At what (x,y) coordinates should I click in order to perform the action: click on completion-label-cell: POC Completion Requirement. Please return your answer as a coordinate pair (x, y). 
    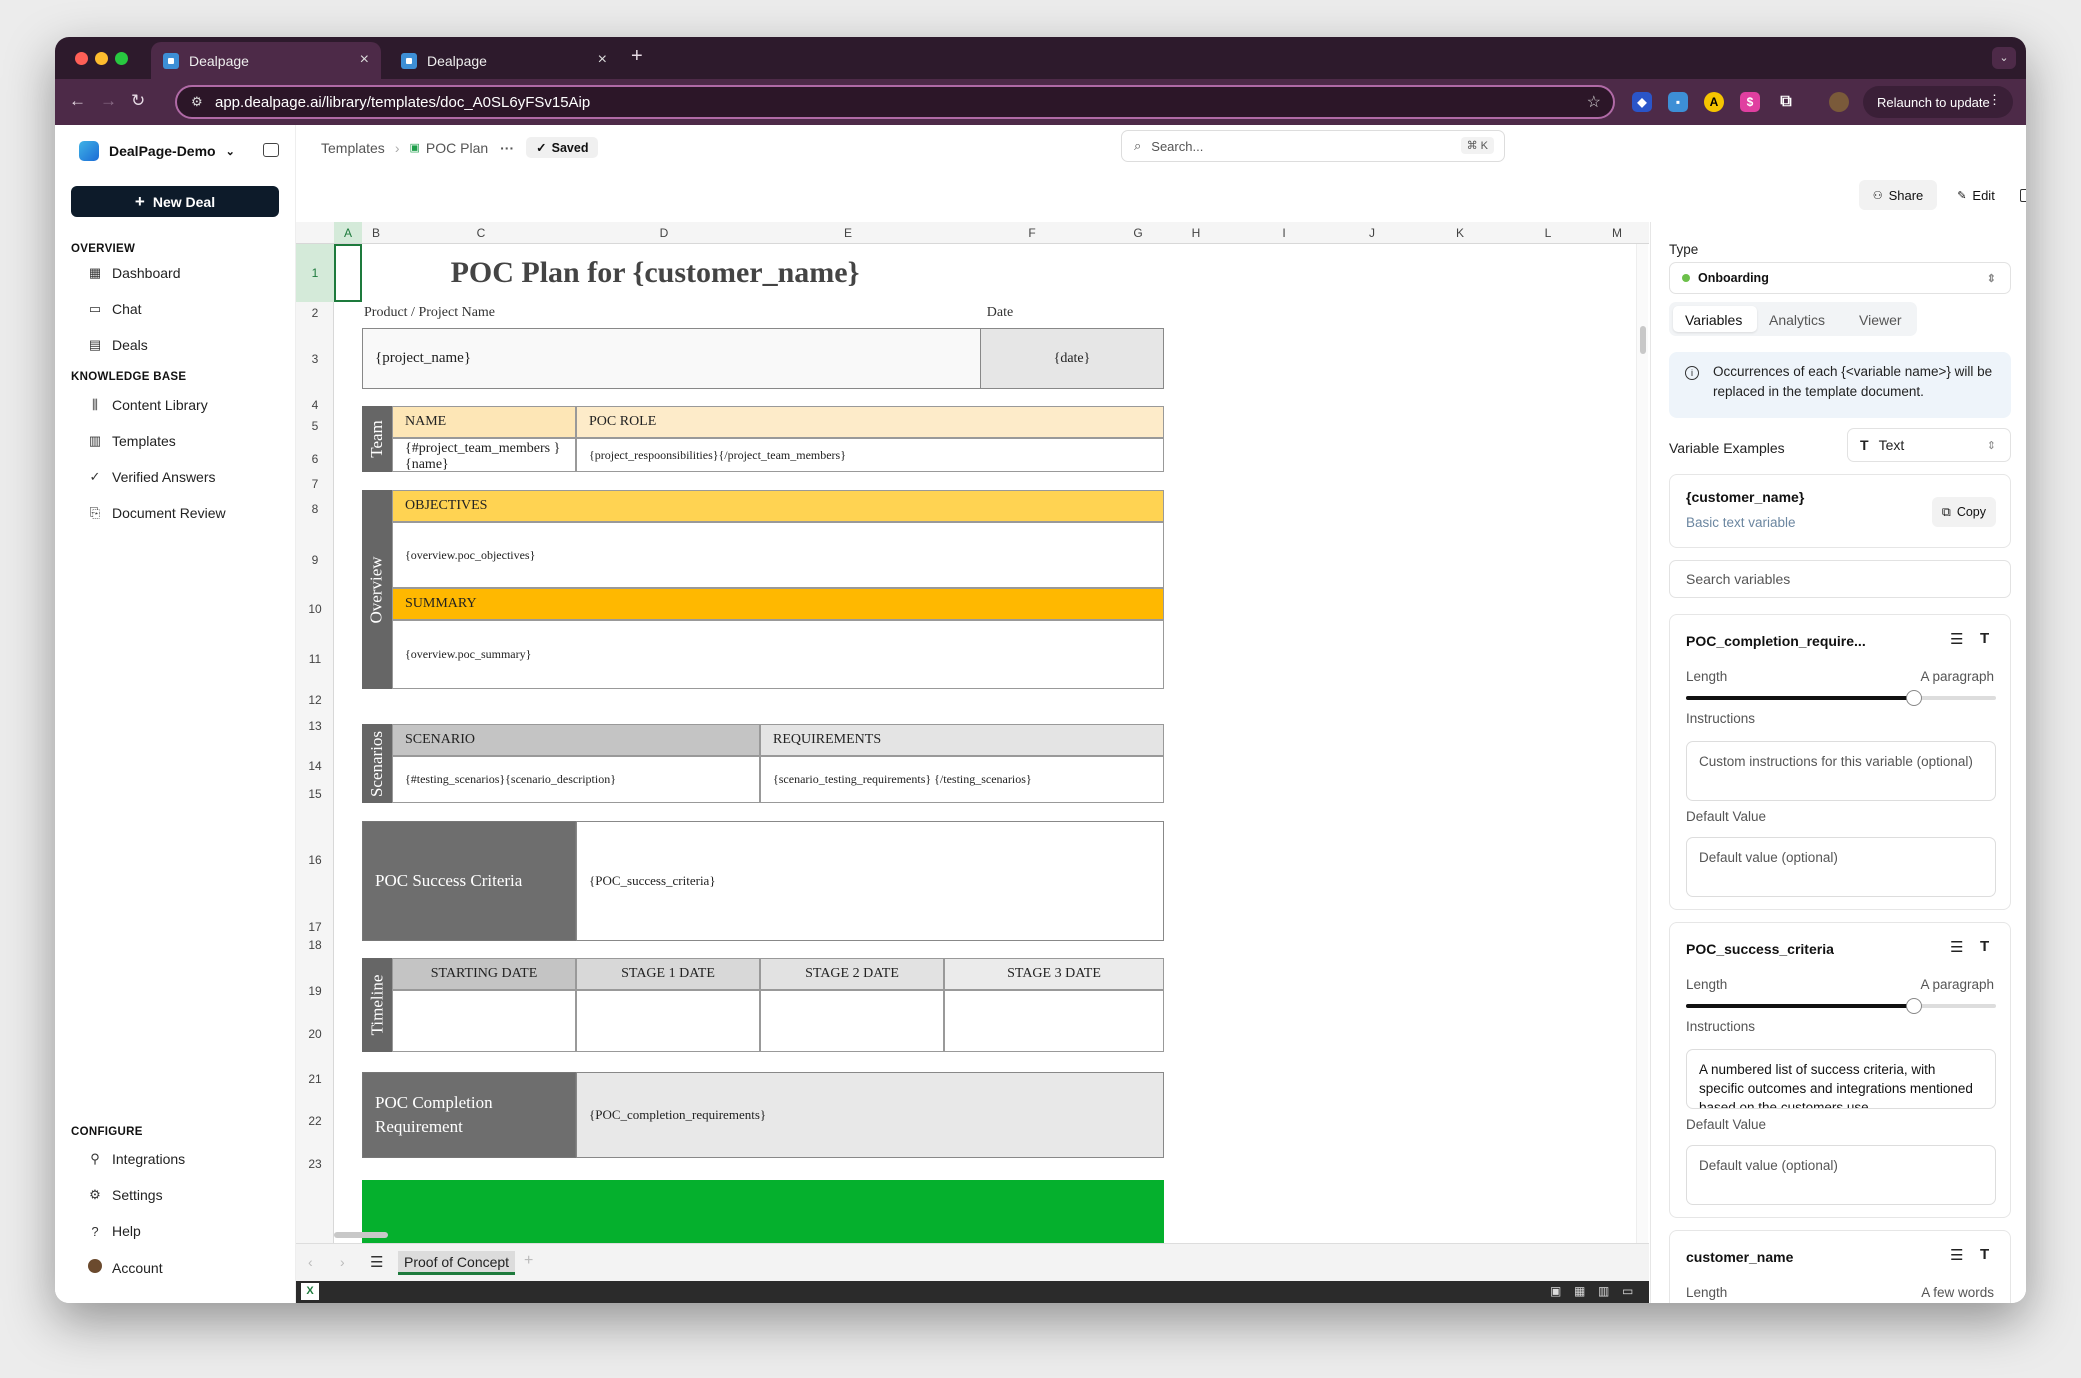
    Looking at the image, I should click on (469, 1115).